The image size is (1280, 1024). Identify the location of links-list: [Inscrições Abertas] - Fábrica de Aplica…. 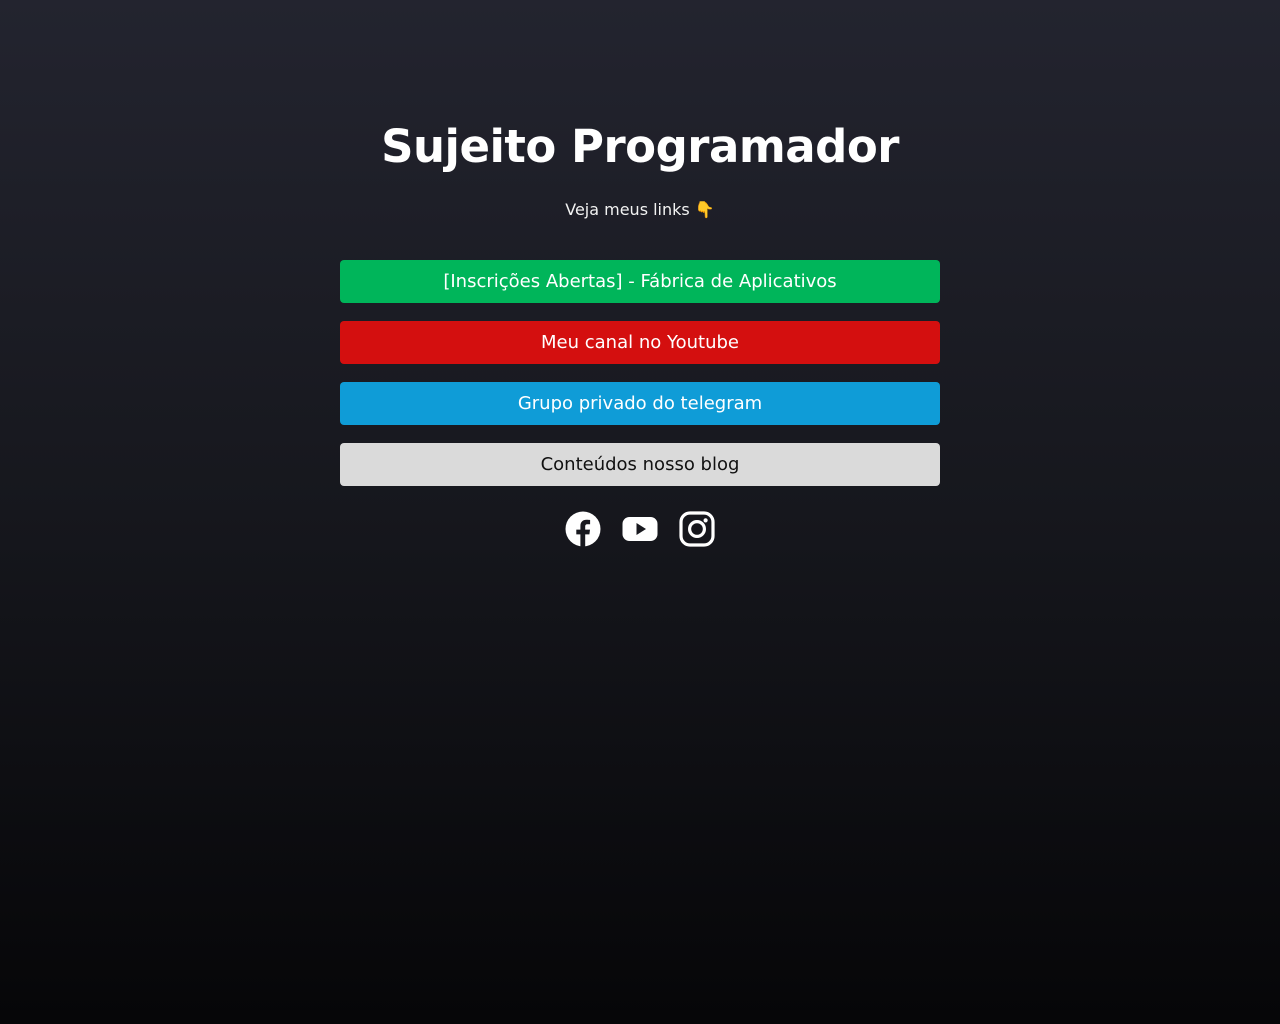
(640, 382).